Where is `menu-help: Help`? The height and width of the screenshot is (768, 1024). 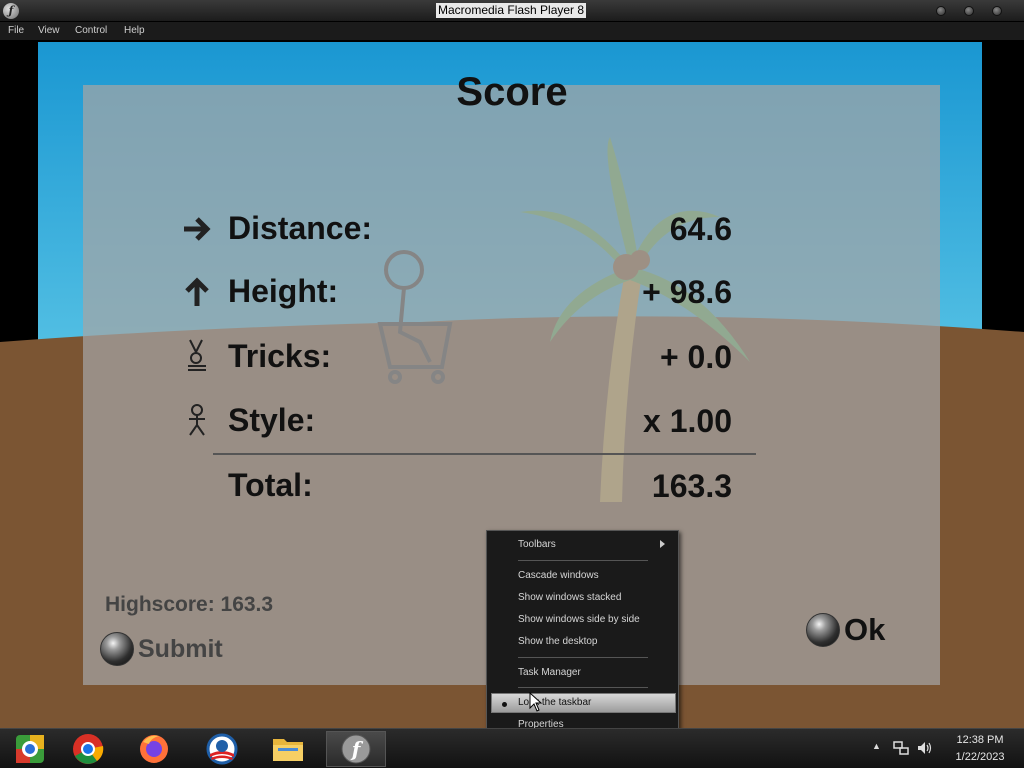 menu-help: Help is located at coordinates (134, 30).